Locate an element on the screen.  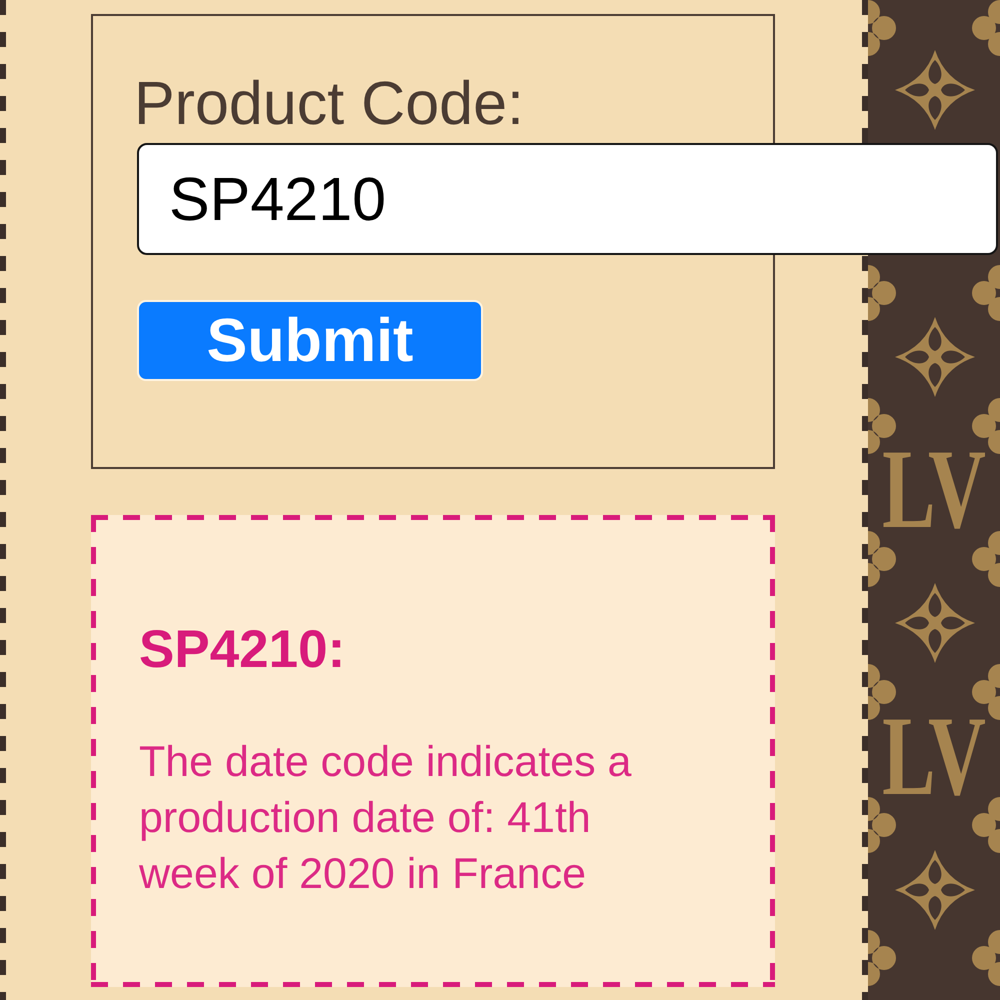
result-heading: SP4210: is located at coordinates (242, 649).